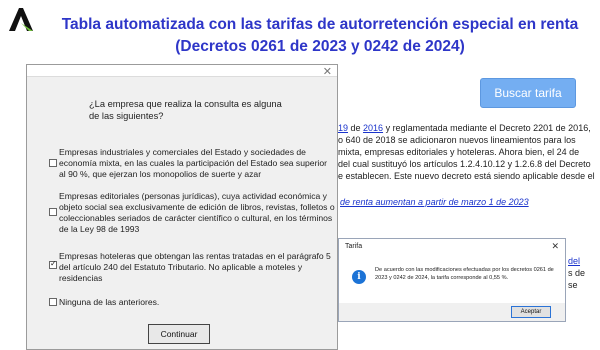 The height and width of the screenshot is (350, 600). I want to click on option-checkbox-checked, so click(53, 264).